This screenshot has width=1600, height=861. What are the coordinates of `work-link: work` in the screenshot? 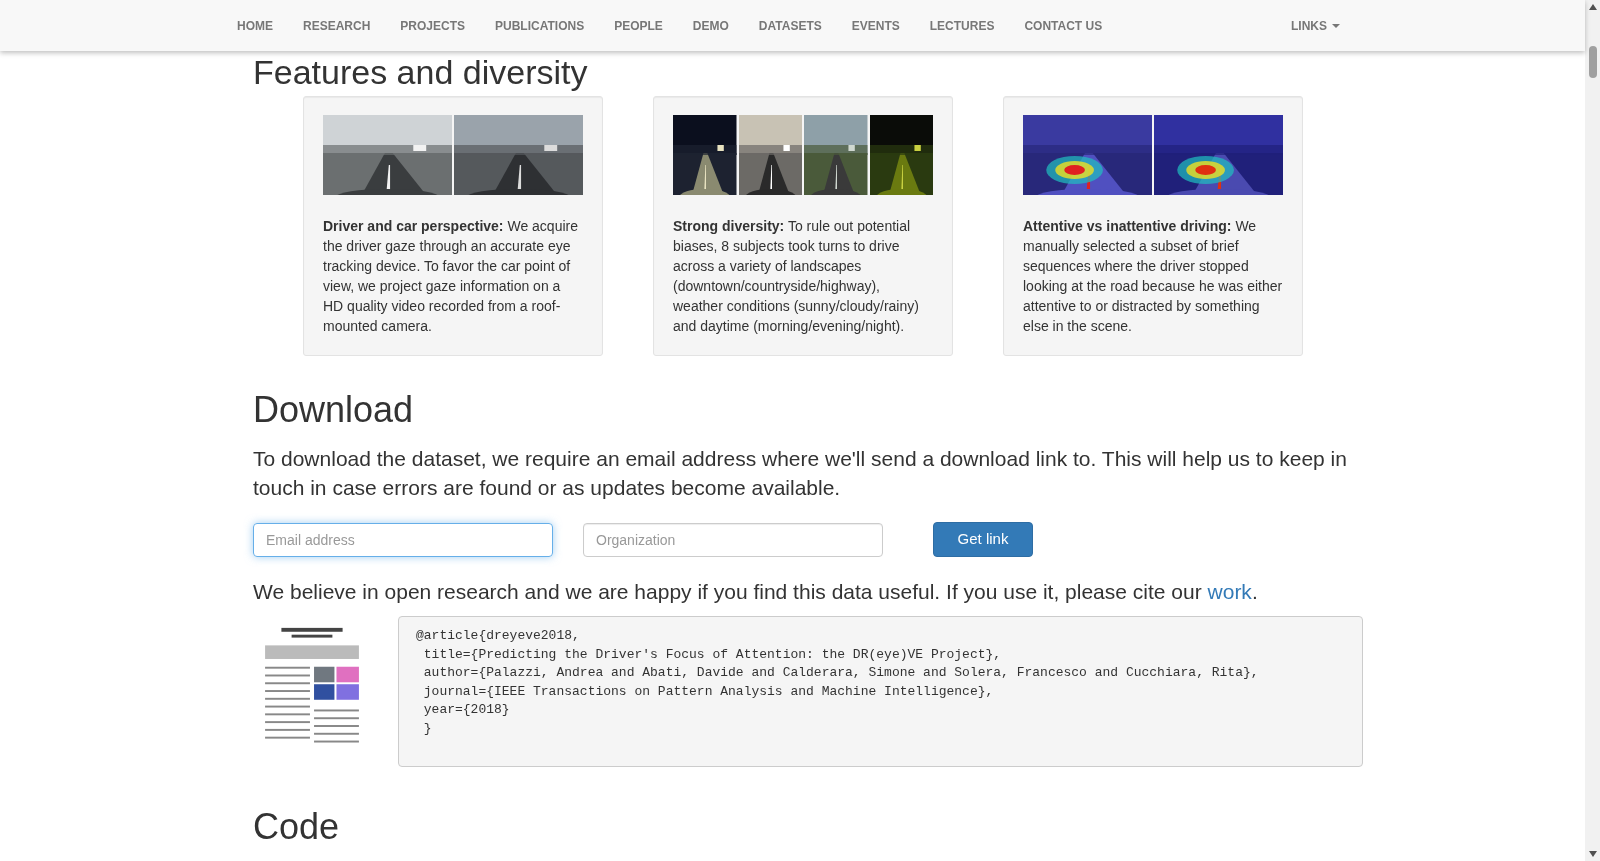 It's located at (1229, 591).